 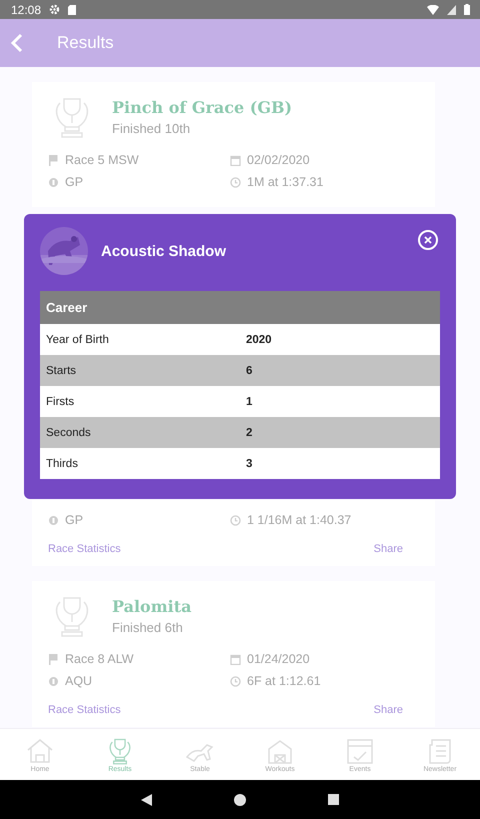 I want to click on race-name: Race 5 MSW, so click(x=102, y=160).